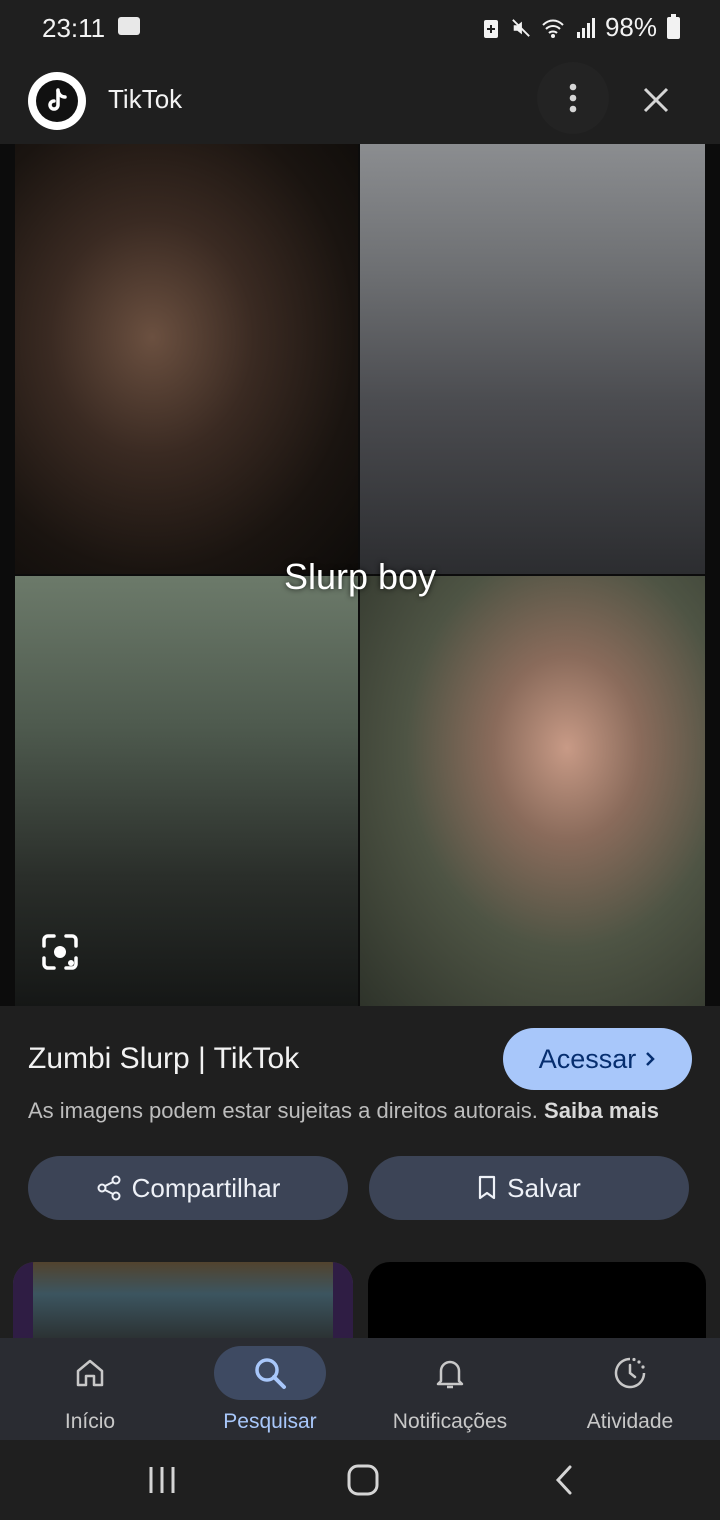 The image size is (720, 1520). I want to click on back-icon, so click(563, 1480).